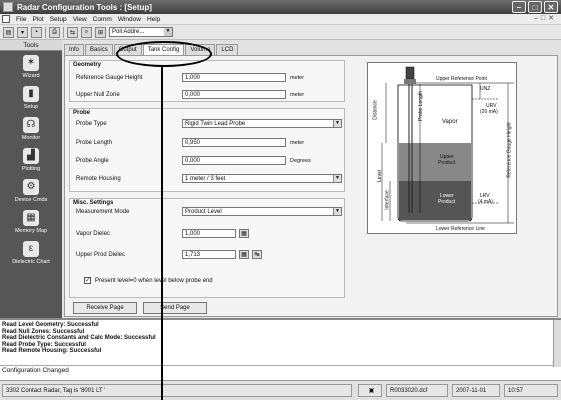  I want to click on document-icon, so click(6, 19).